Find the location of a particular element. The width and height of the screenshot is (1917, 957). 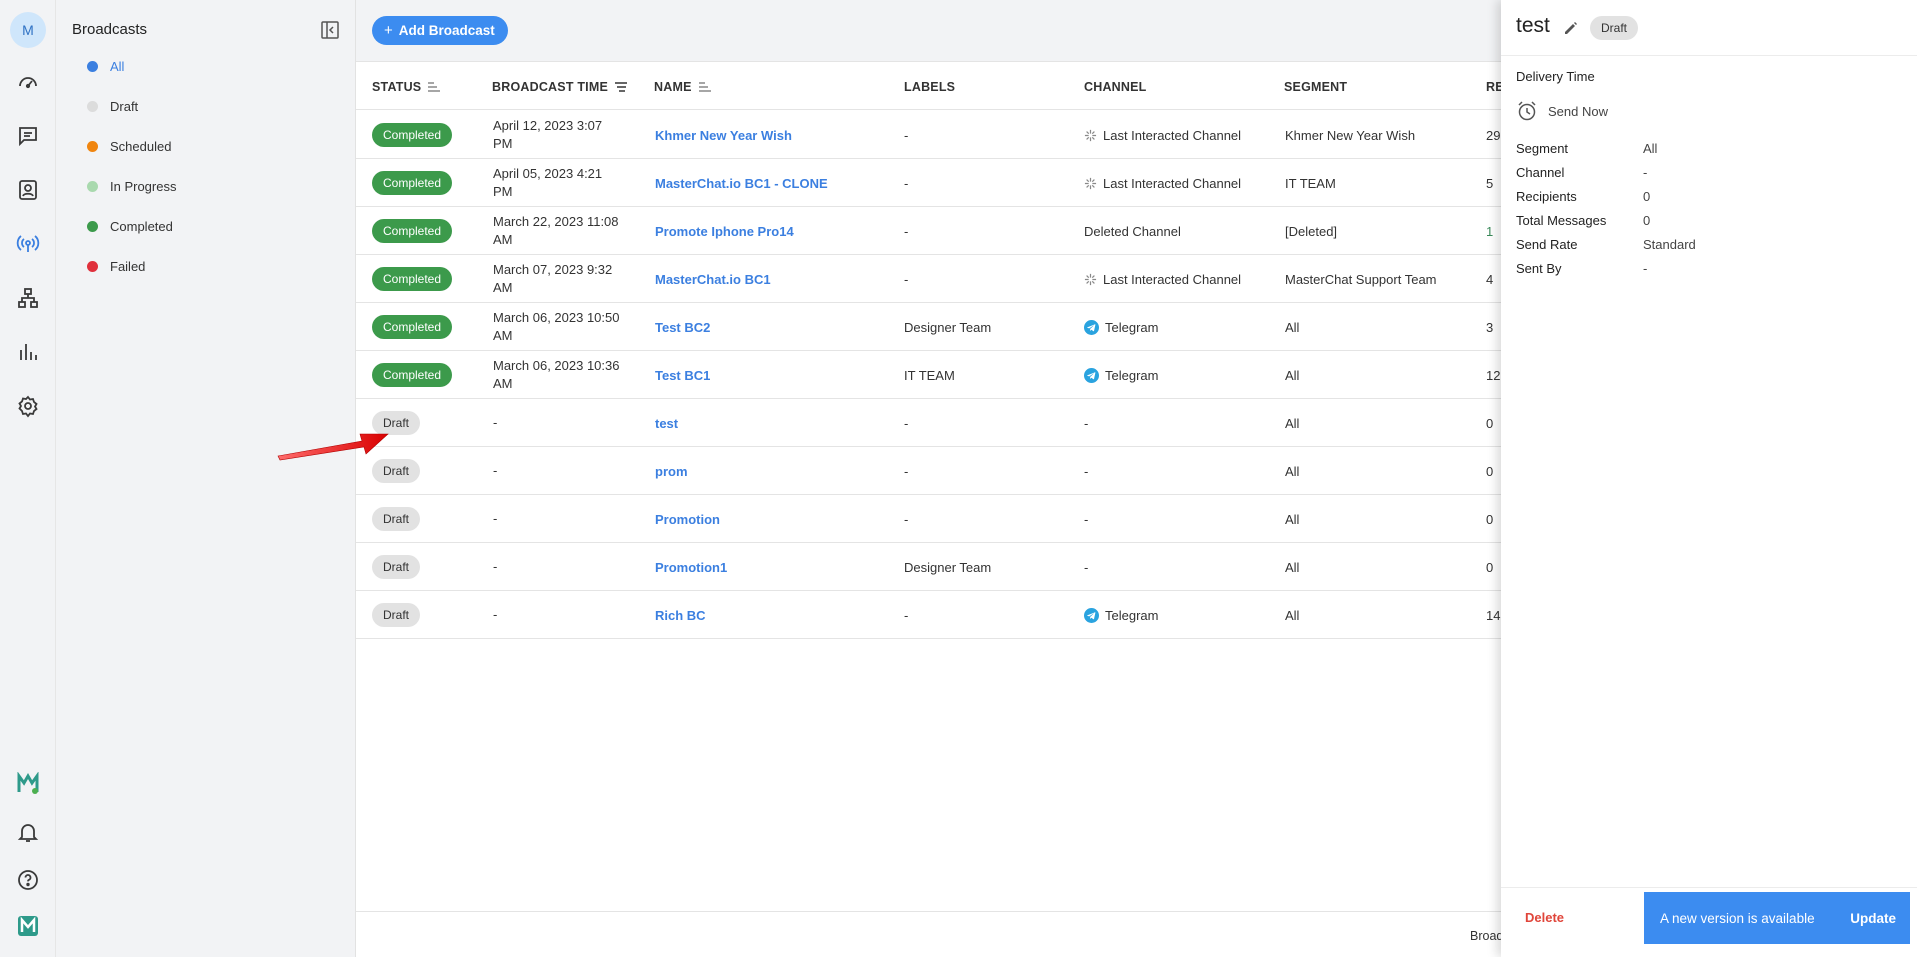

app-logo-icon is located at coordinates (28, 926).